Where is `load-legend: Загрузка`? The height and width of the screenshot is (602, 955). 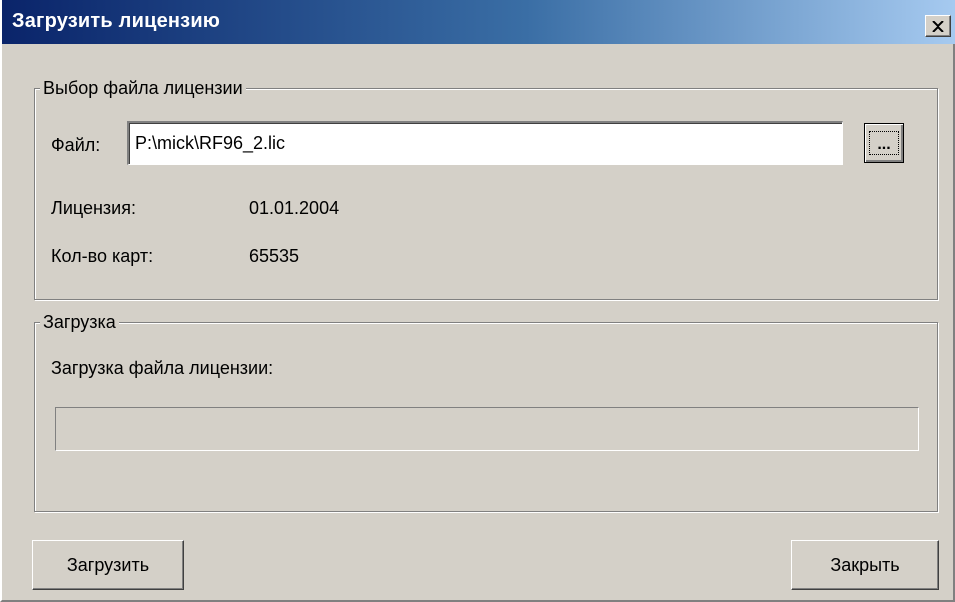
load-legend: Загрузка is located at coordinates (79, 322).